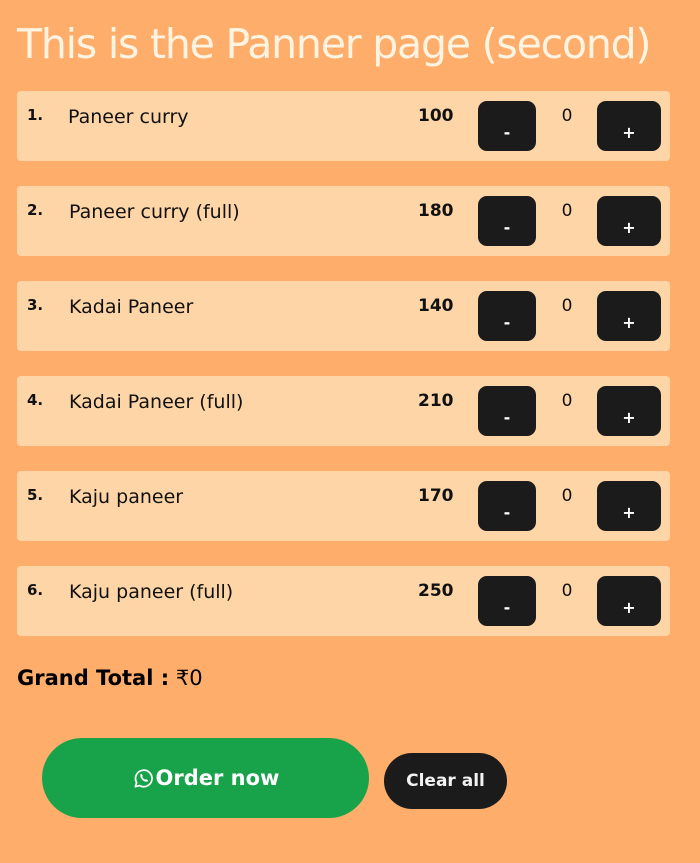 This screenshot has height=863, width=700. I want to click on item-price: 170, so click(436, 496).